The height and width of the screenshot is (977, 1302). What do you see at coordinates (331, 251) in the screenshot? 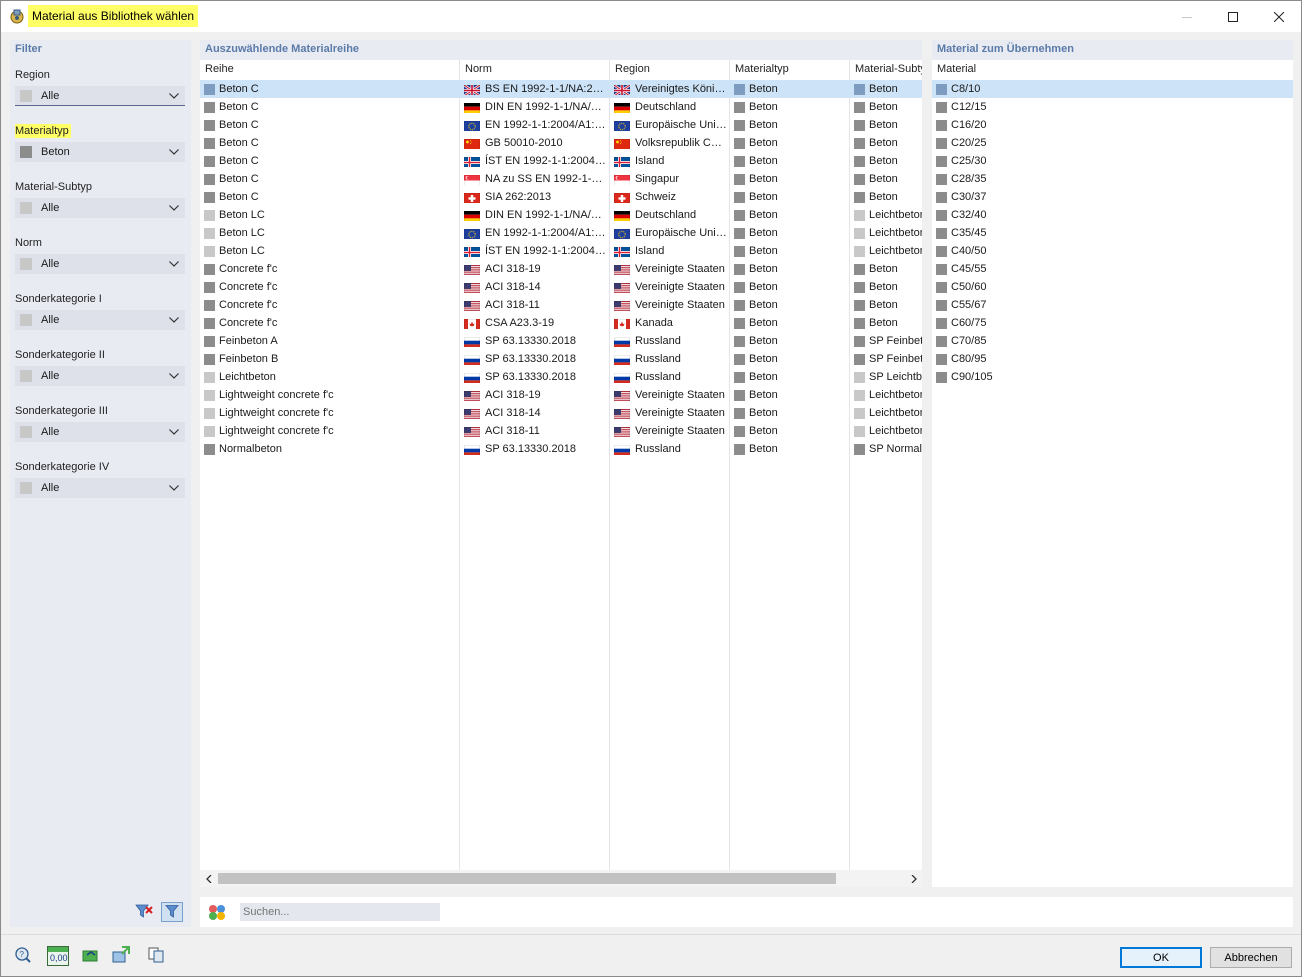
I see `cell-reihe: Beton LC` at bounding box center [331, 251].